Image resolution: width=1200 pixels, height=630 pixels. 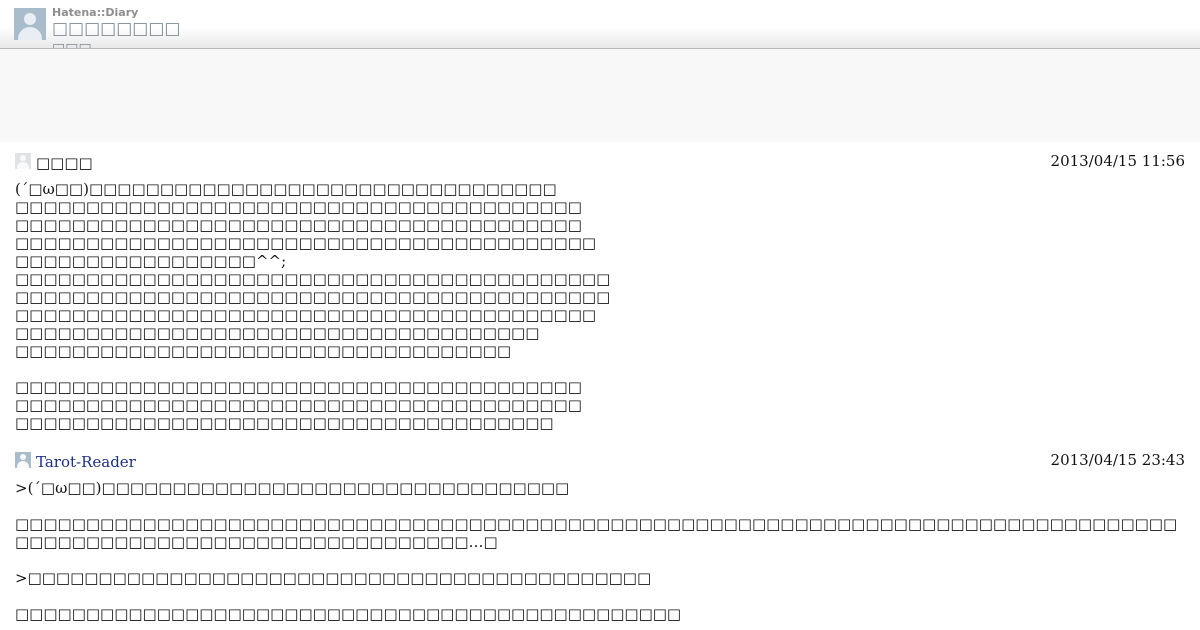 I want to click on comment-header: Tarot-Reader 2013/04/15 23:43, so click(x=600, y=463).